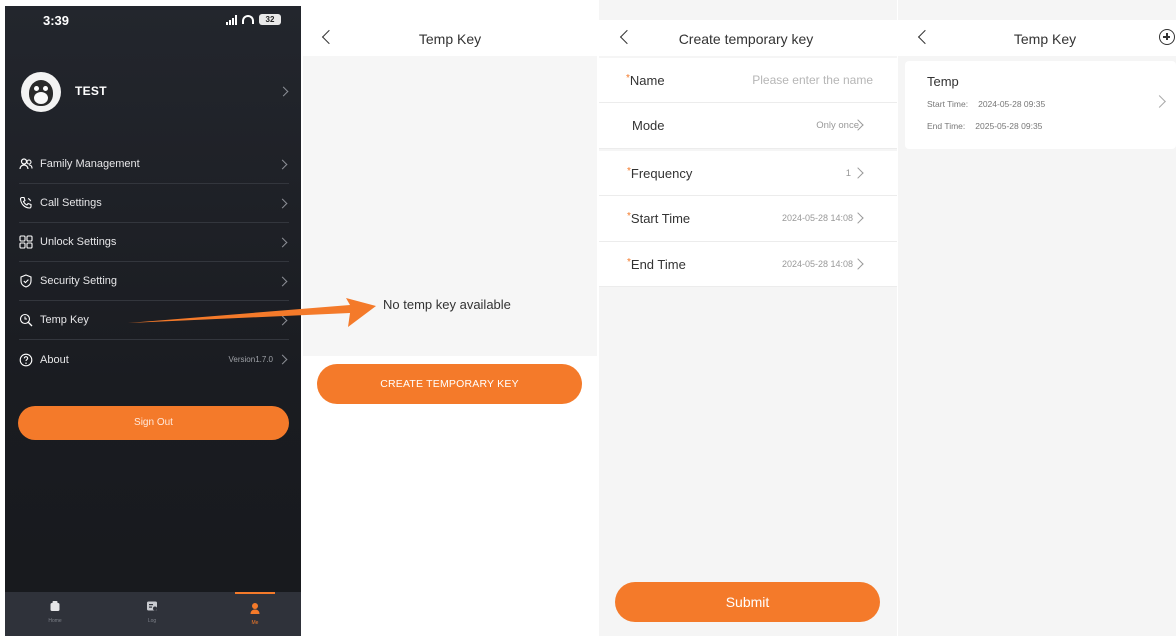 The image size is (1176, 636). I want to click on menu-item-about: About Version1.7.0, so click(154, 359).